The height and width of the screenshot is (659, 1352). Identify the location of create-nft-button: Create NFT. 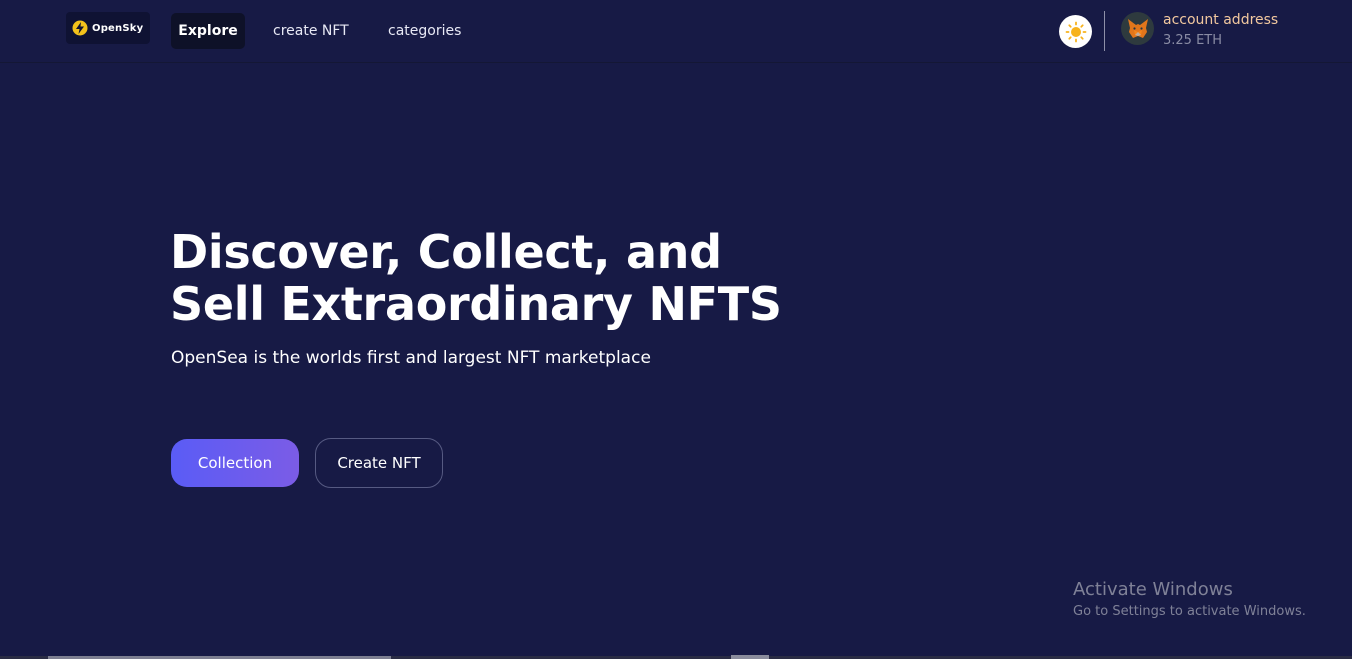
(379, 463).